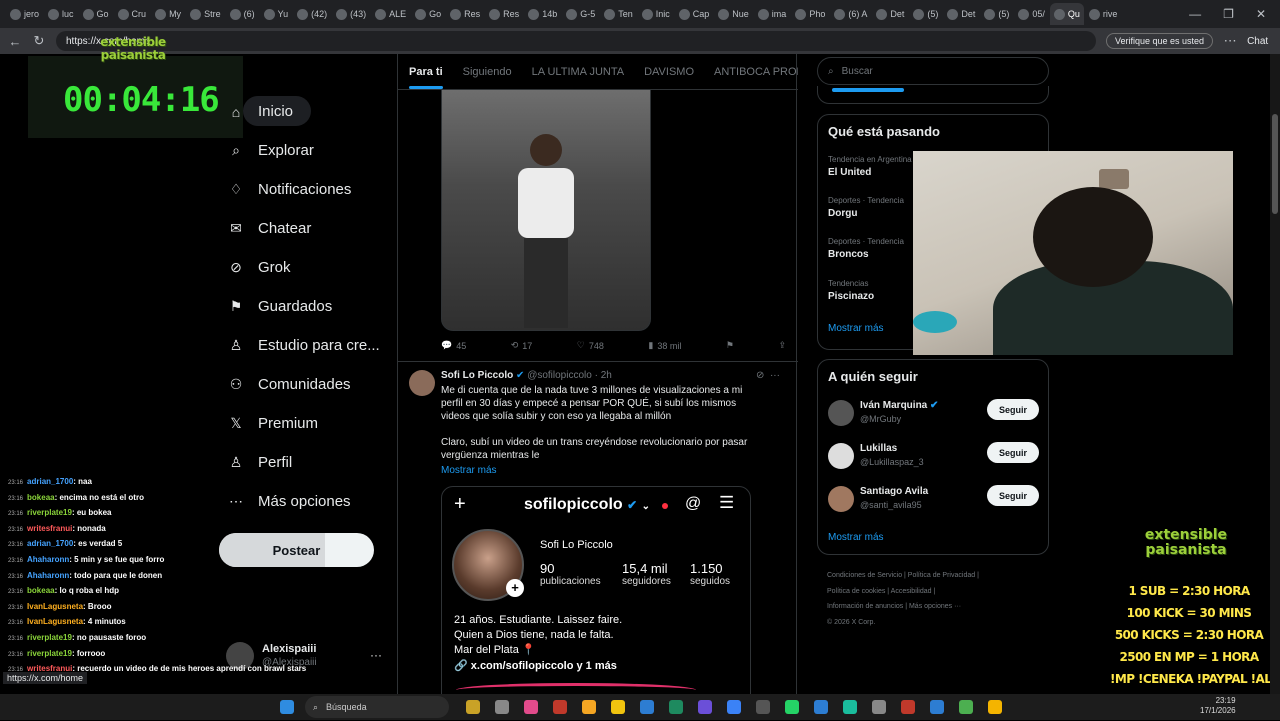 The height and width of the screenshot is (721, 1280). What do you see at coordinates (276, 14) in the screenshot?
I see `browser-tab: Yu` at bounding box center [276, 14].